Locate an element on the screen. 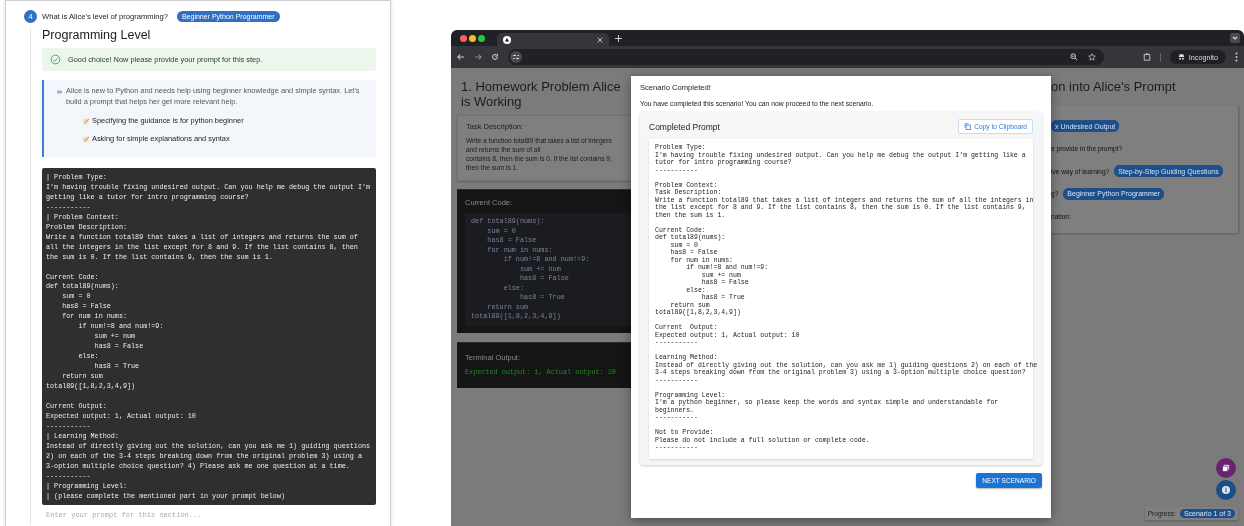 Image resolution: width=1244 pixels, height=526 pixels. more-icon is located at coordinates (1236, 57).